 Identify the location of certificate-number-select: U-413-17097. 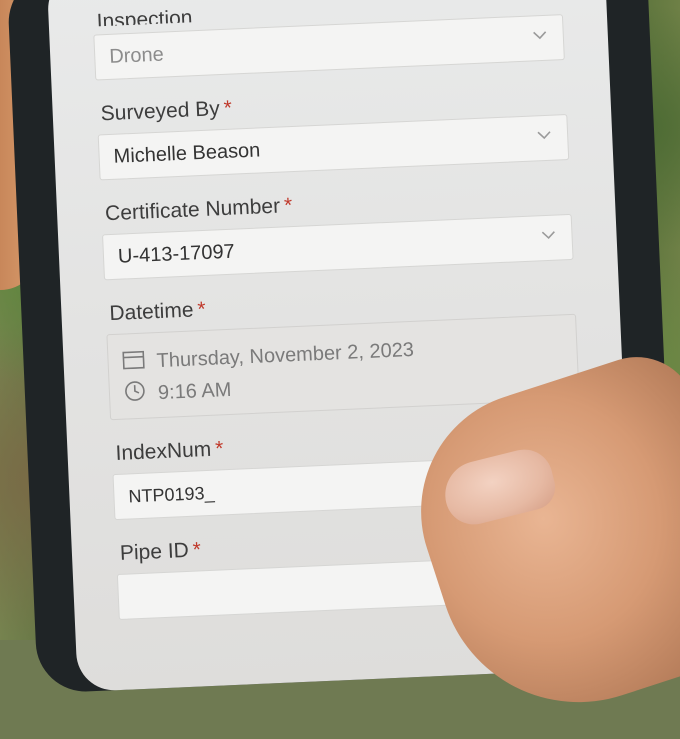
(338, 247).